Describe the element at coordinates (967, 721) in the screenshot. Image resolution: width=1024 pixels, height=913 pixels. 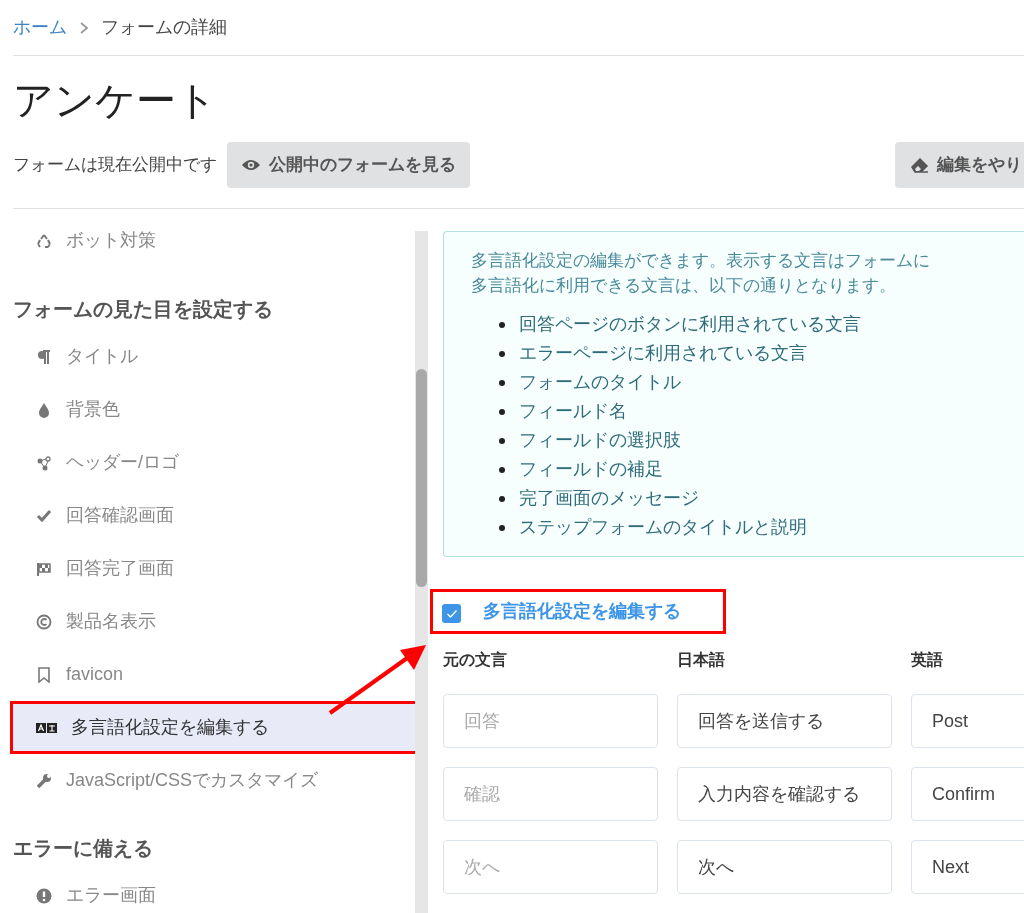
I see `english-text-field: Post` at that location.